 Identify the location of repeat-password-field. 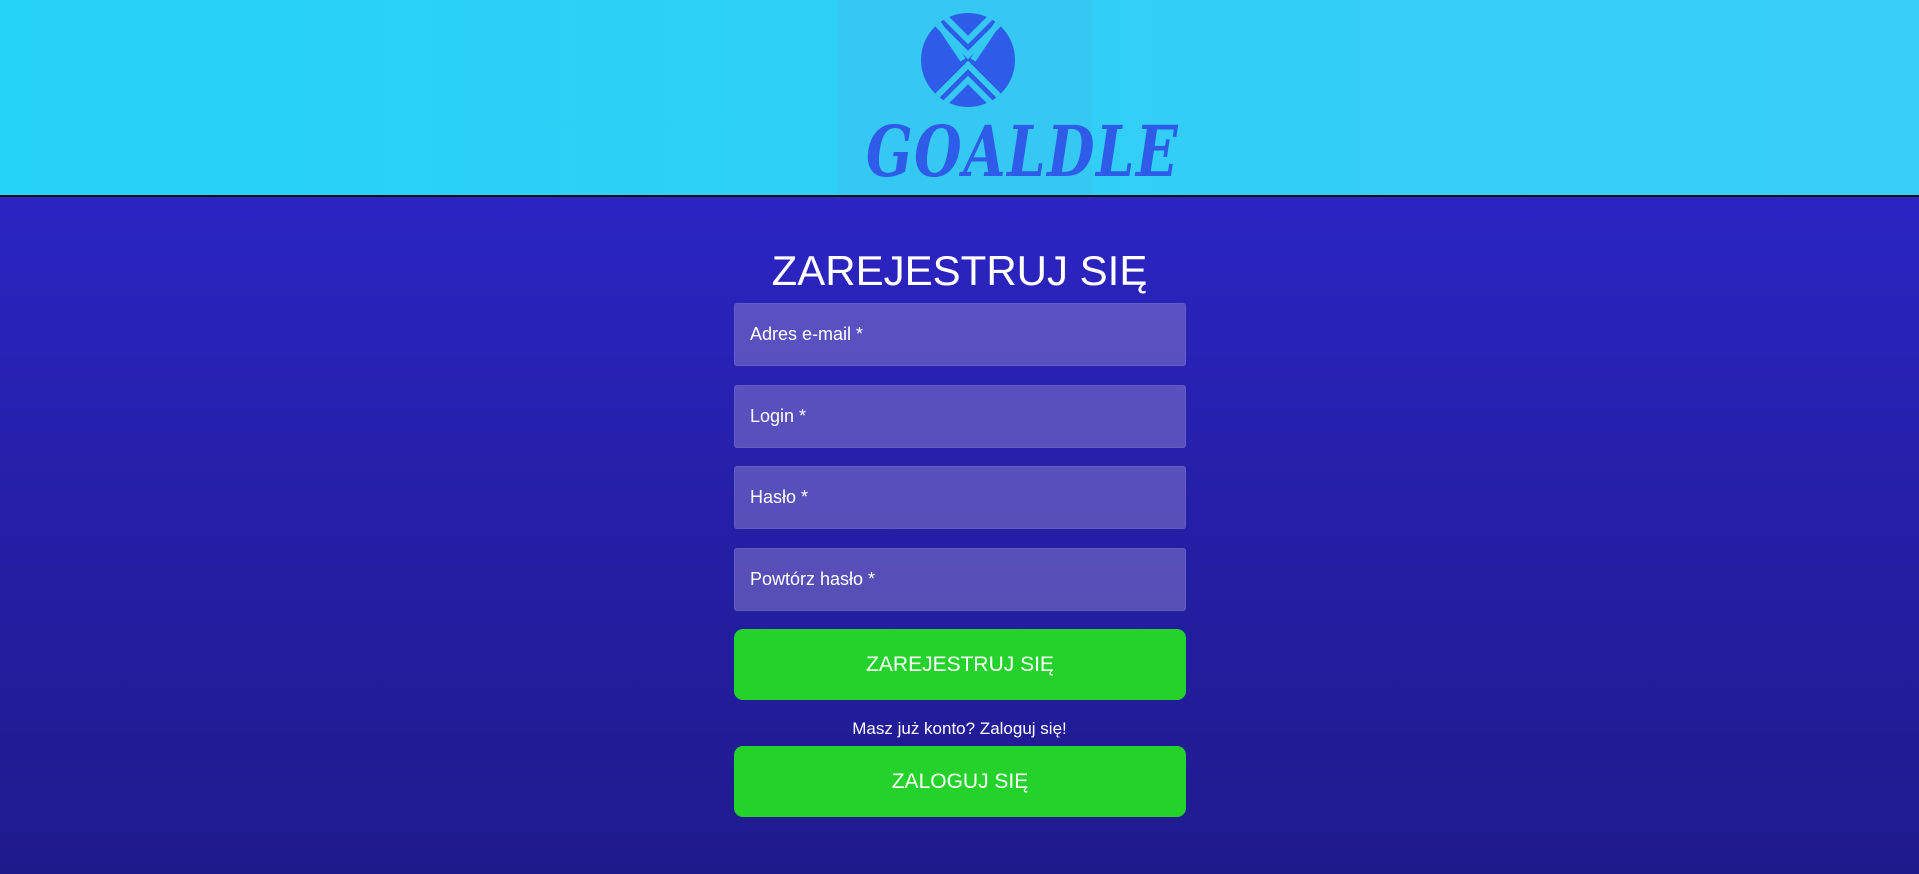
(960, 579).